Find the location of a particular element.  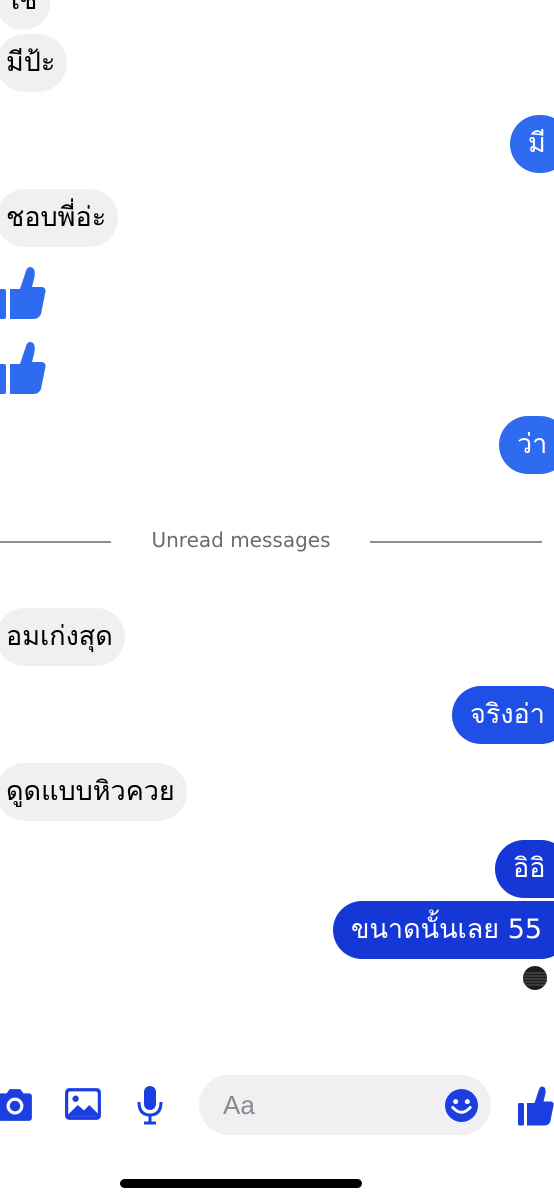

message-bubble-outgoing: จริงอ่า is located at coordinates (503, 715).